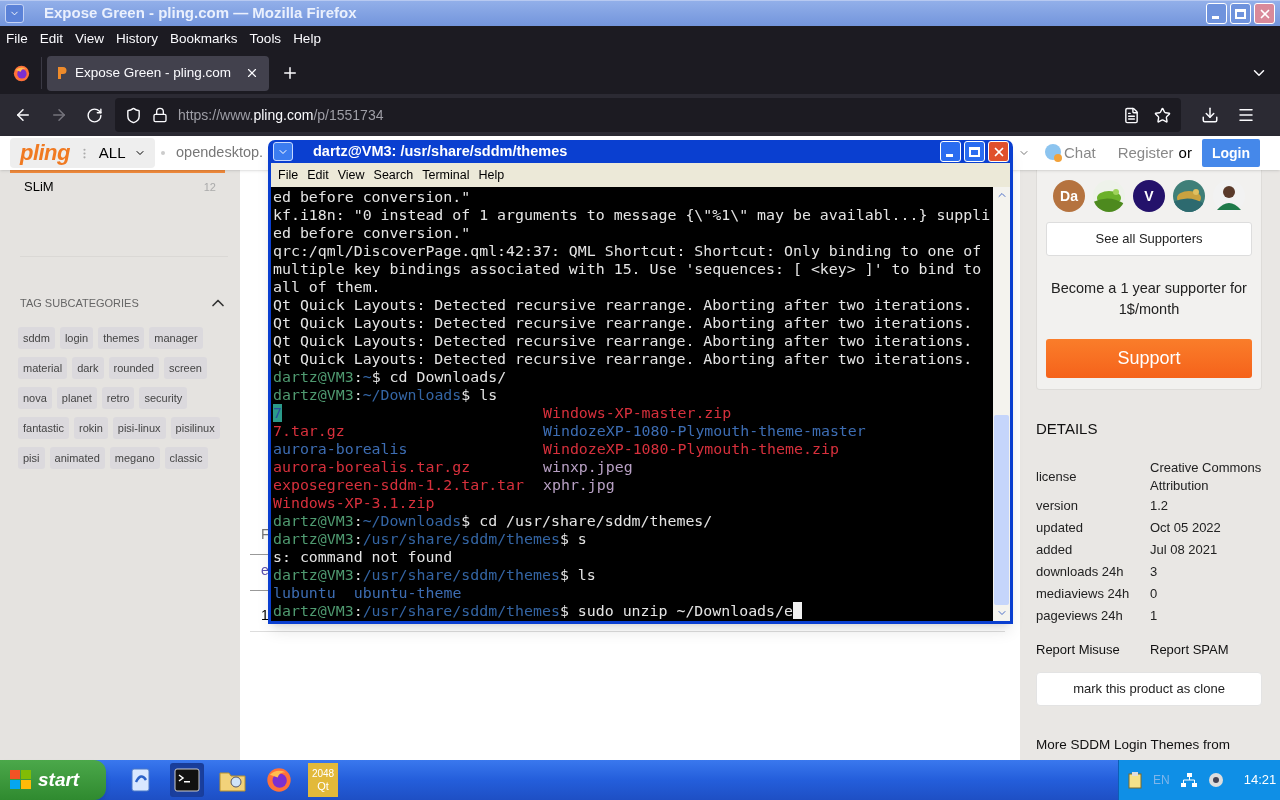 Image resolution: width=1280 pixels, height=800 pixels. Describe the element at coordinates (90, 428) in the screenshot. I see `tag-chip: rokin` at that location.